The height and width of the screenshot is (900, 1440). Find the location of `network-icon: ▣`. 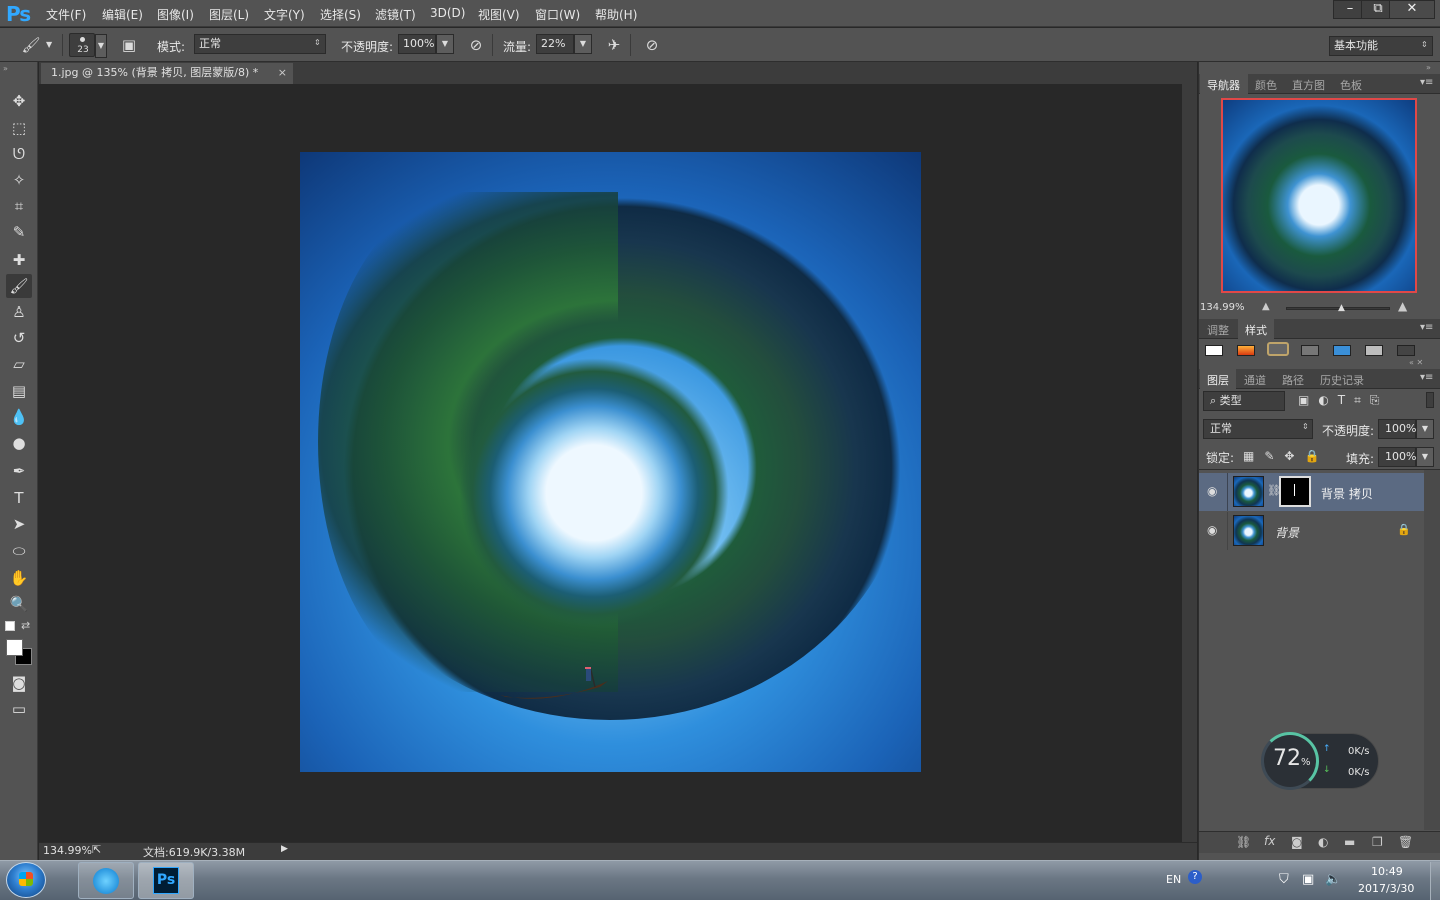

network-icon: ▣ is located at coordinates (1308, 879).